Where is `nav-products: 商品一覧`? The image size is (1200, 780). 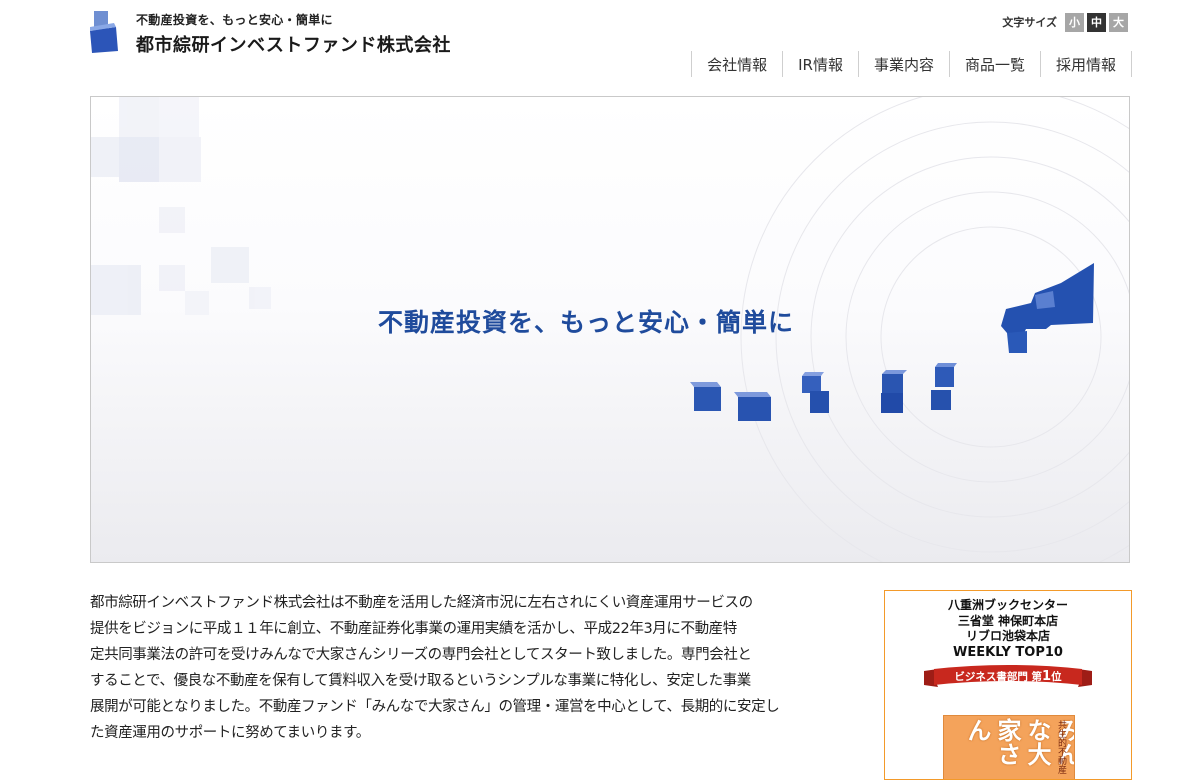 nav-products: 商品一覧 is located at coordinates (995, 64).